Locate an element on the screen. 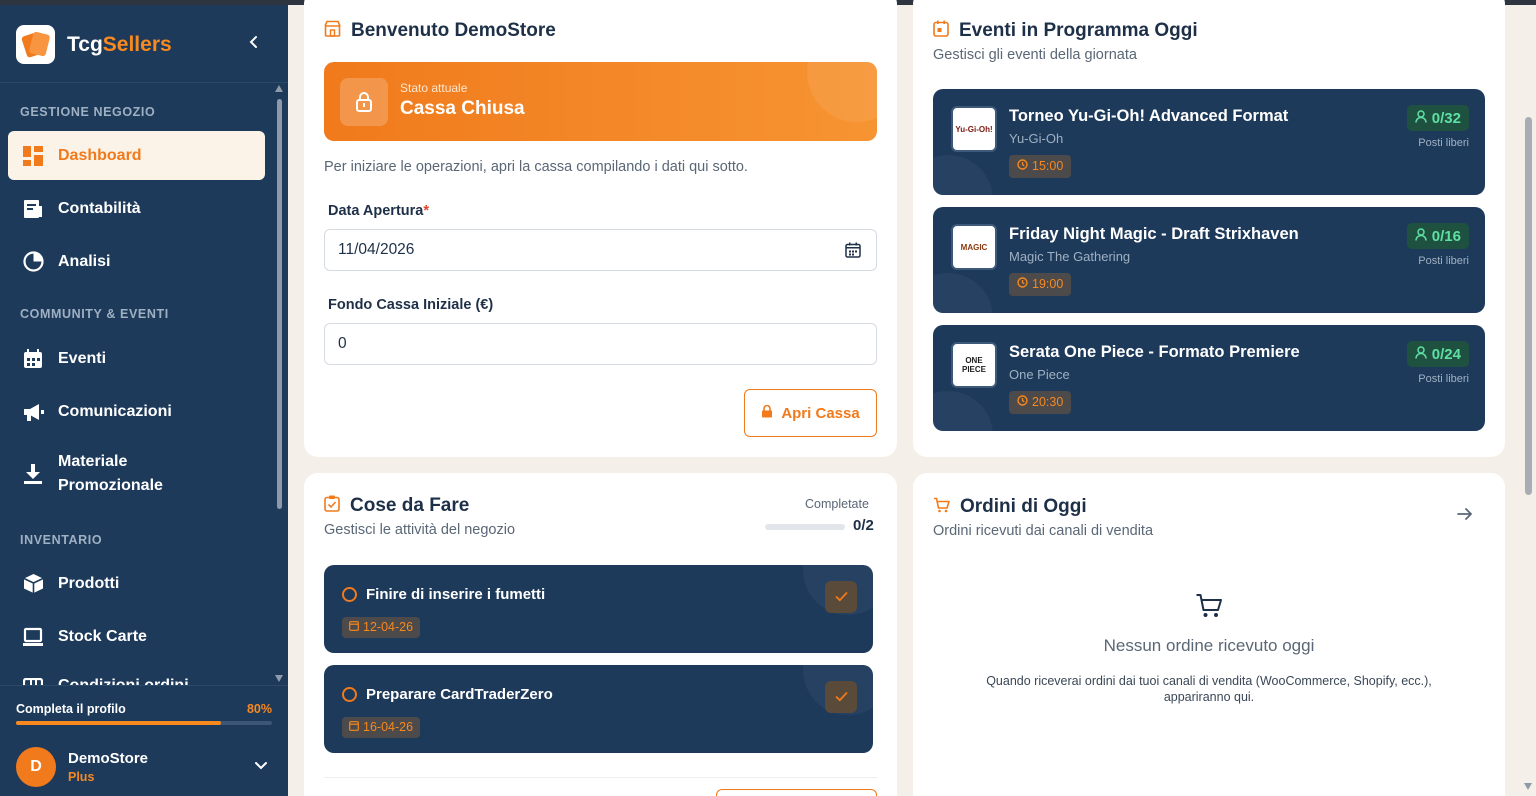  events-subtitle: Gestisci gli eventi della giornata is located at coordinates (1035, 55).